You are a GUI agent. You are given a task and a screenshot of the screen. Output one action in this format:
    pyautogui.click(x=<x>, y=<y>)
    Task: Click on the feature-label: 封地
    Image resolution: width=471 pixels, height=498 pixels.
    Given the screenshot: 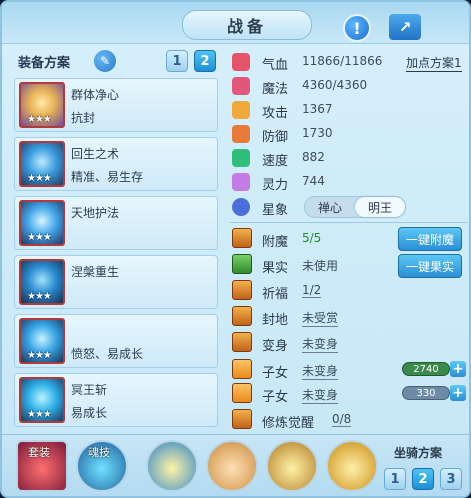 What is the action you would take?
    pyautogui.click(x=275, y=320)
    